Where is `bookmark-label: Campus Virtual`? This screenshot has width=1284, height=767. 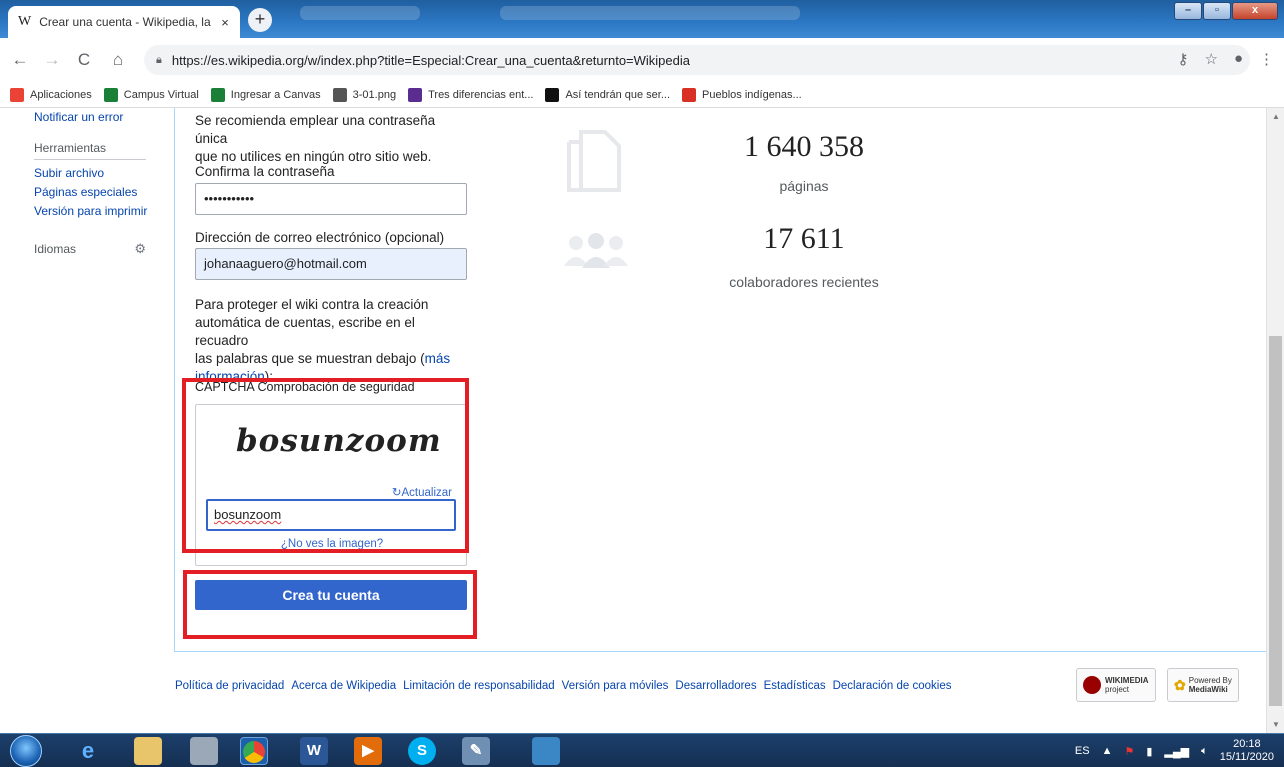 bookmark-label: Campus Virtual is located at coordinates (161, 94).